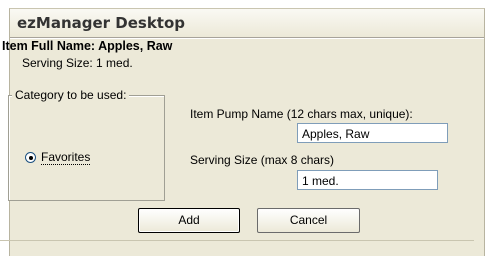 This screenshot has width=497, height=256. I want to click on serving-size-input: 1 med., so click(367, 180).